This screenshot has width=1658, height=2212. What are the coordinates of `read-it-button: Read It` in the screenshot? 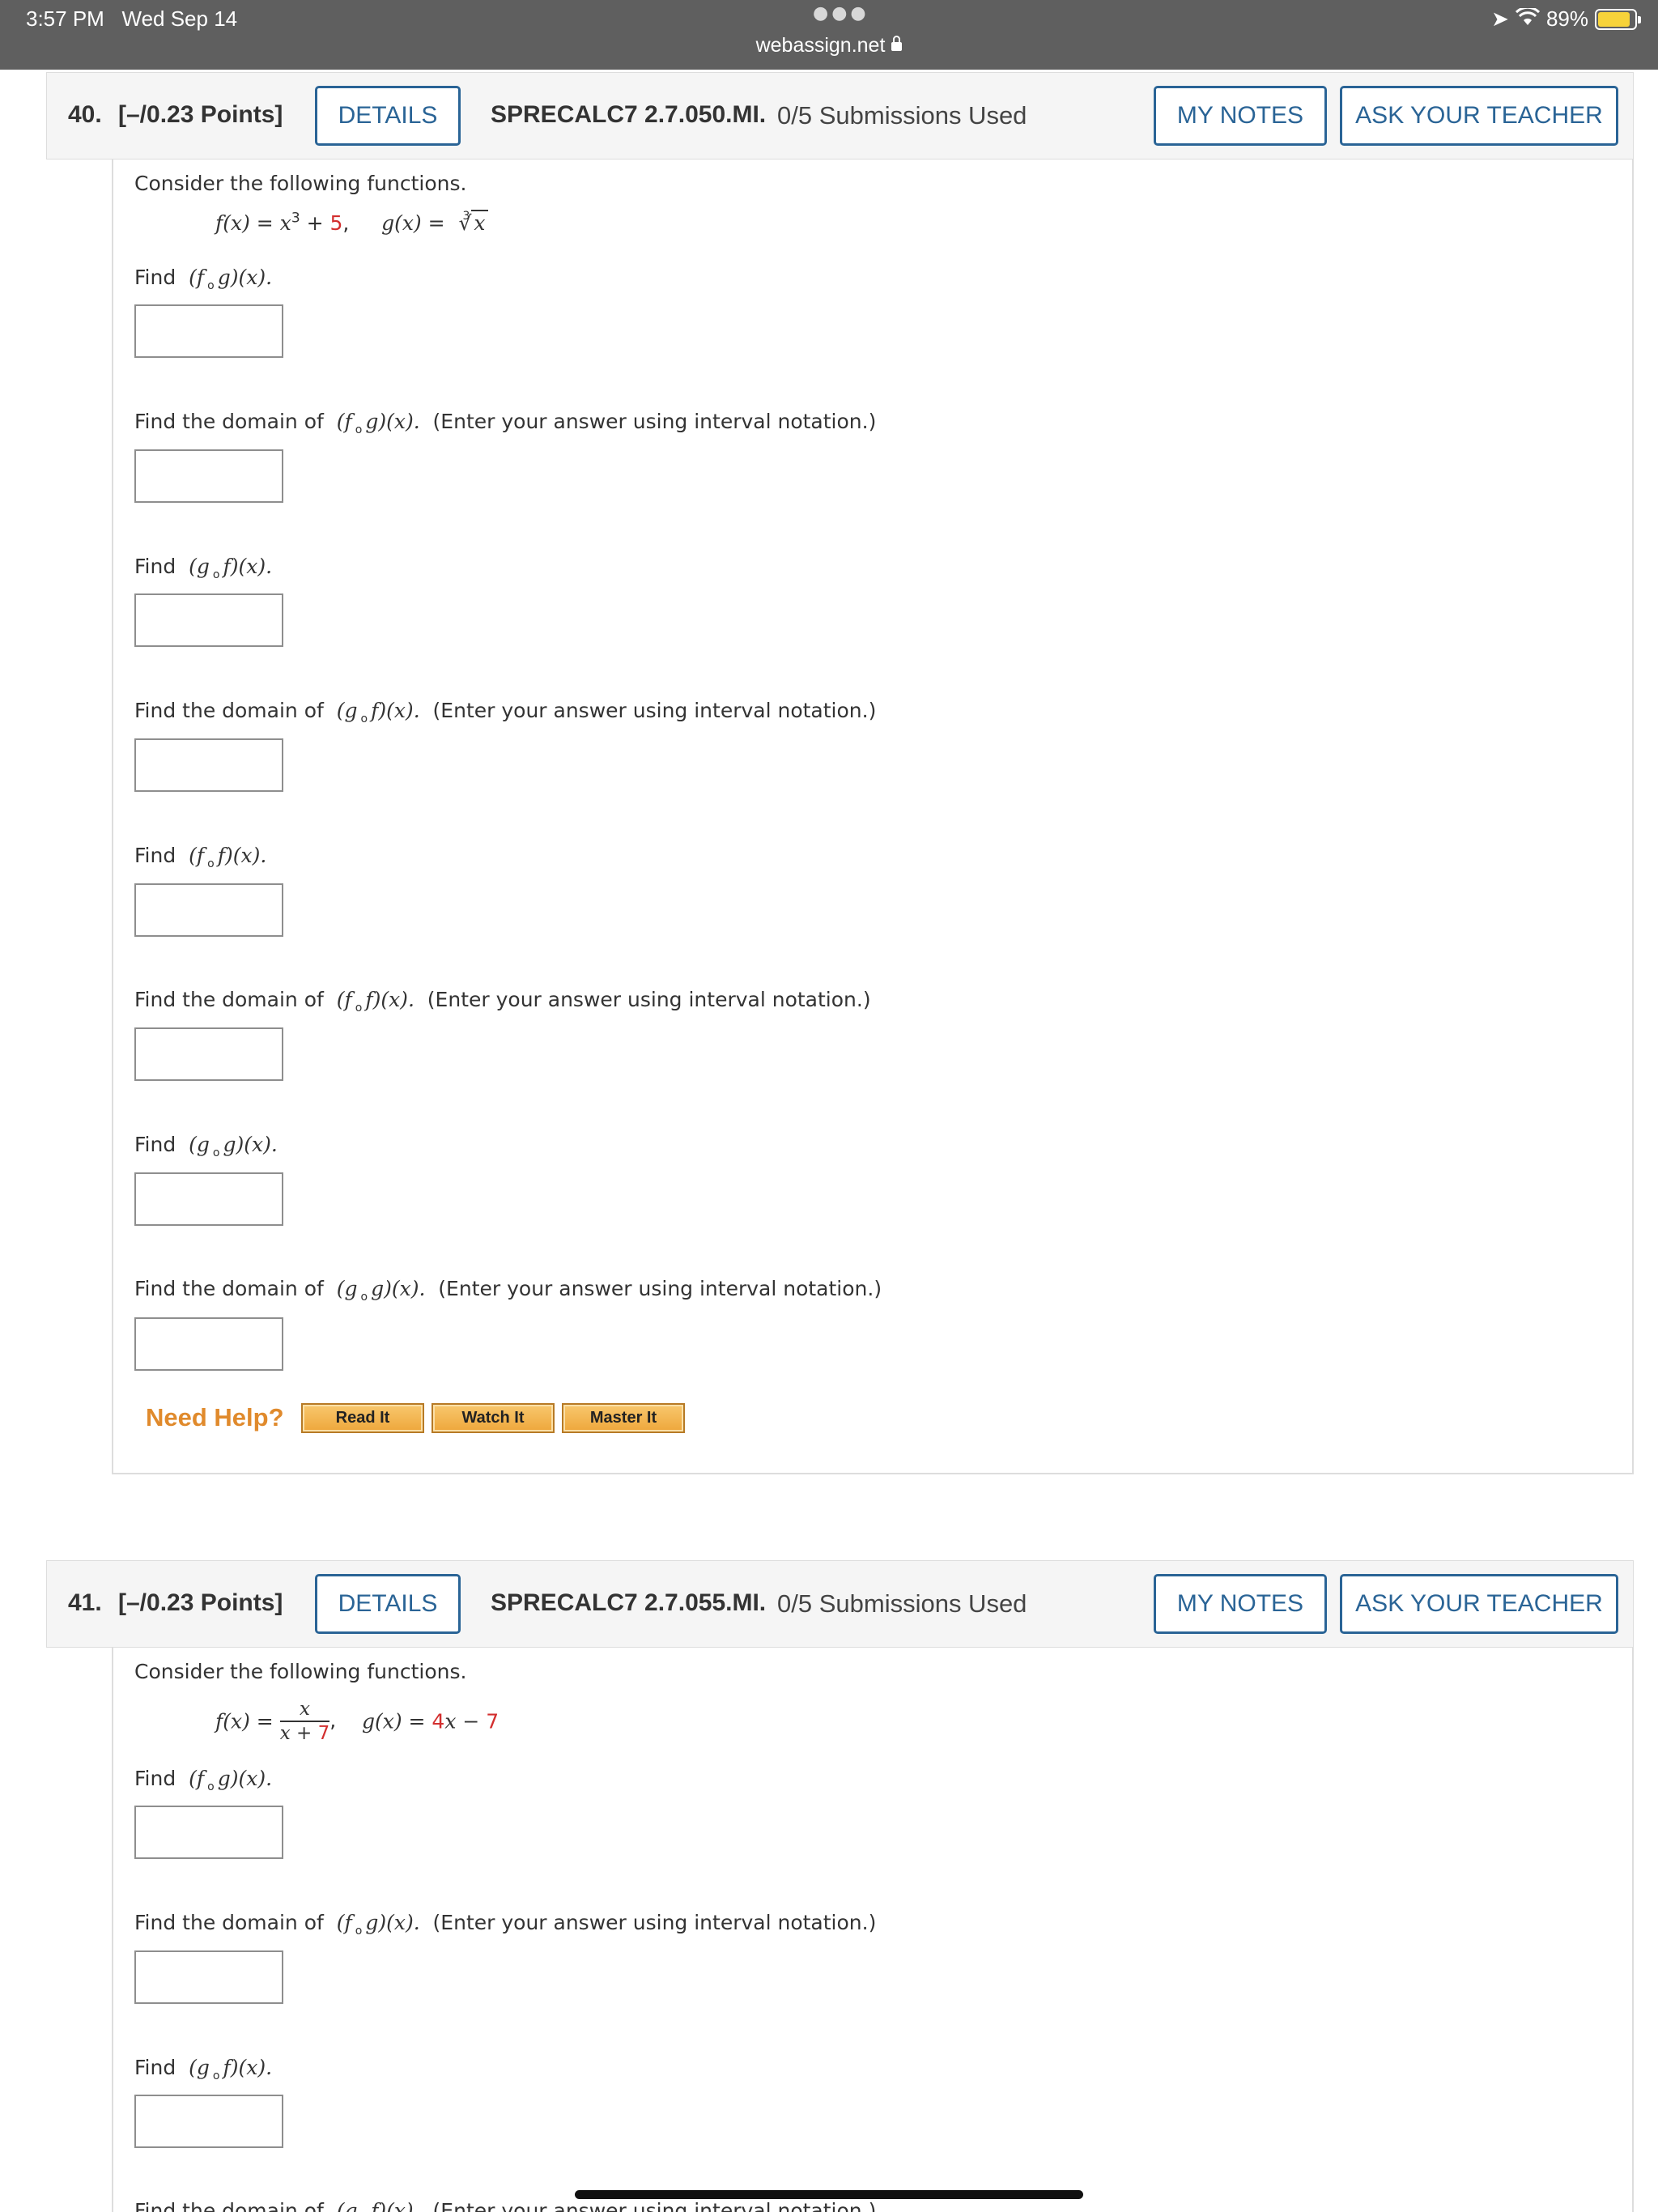 It's located at (362, 1418).